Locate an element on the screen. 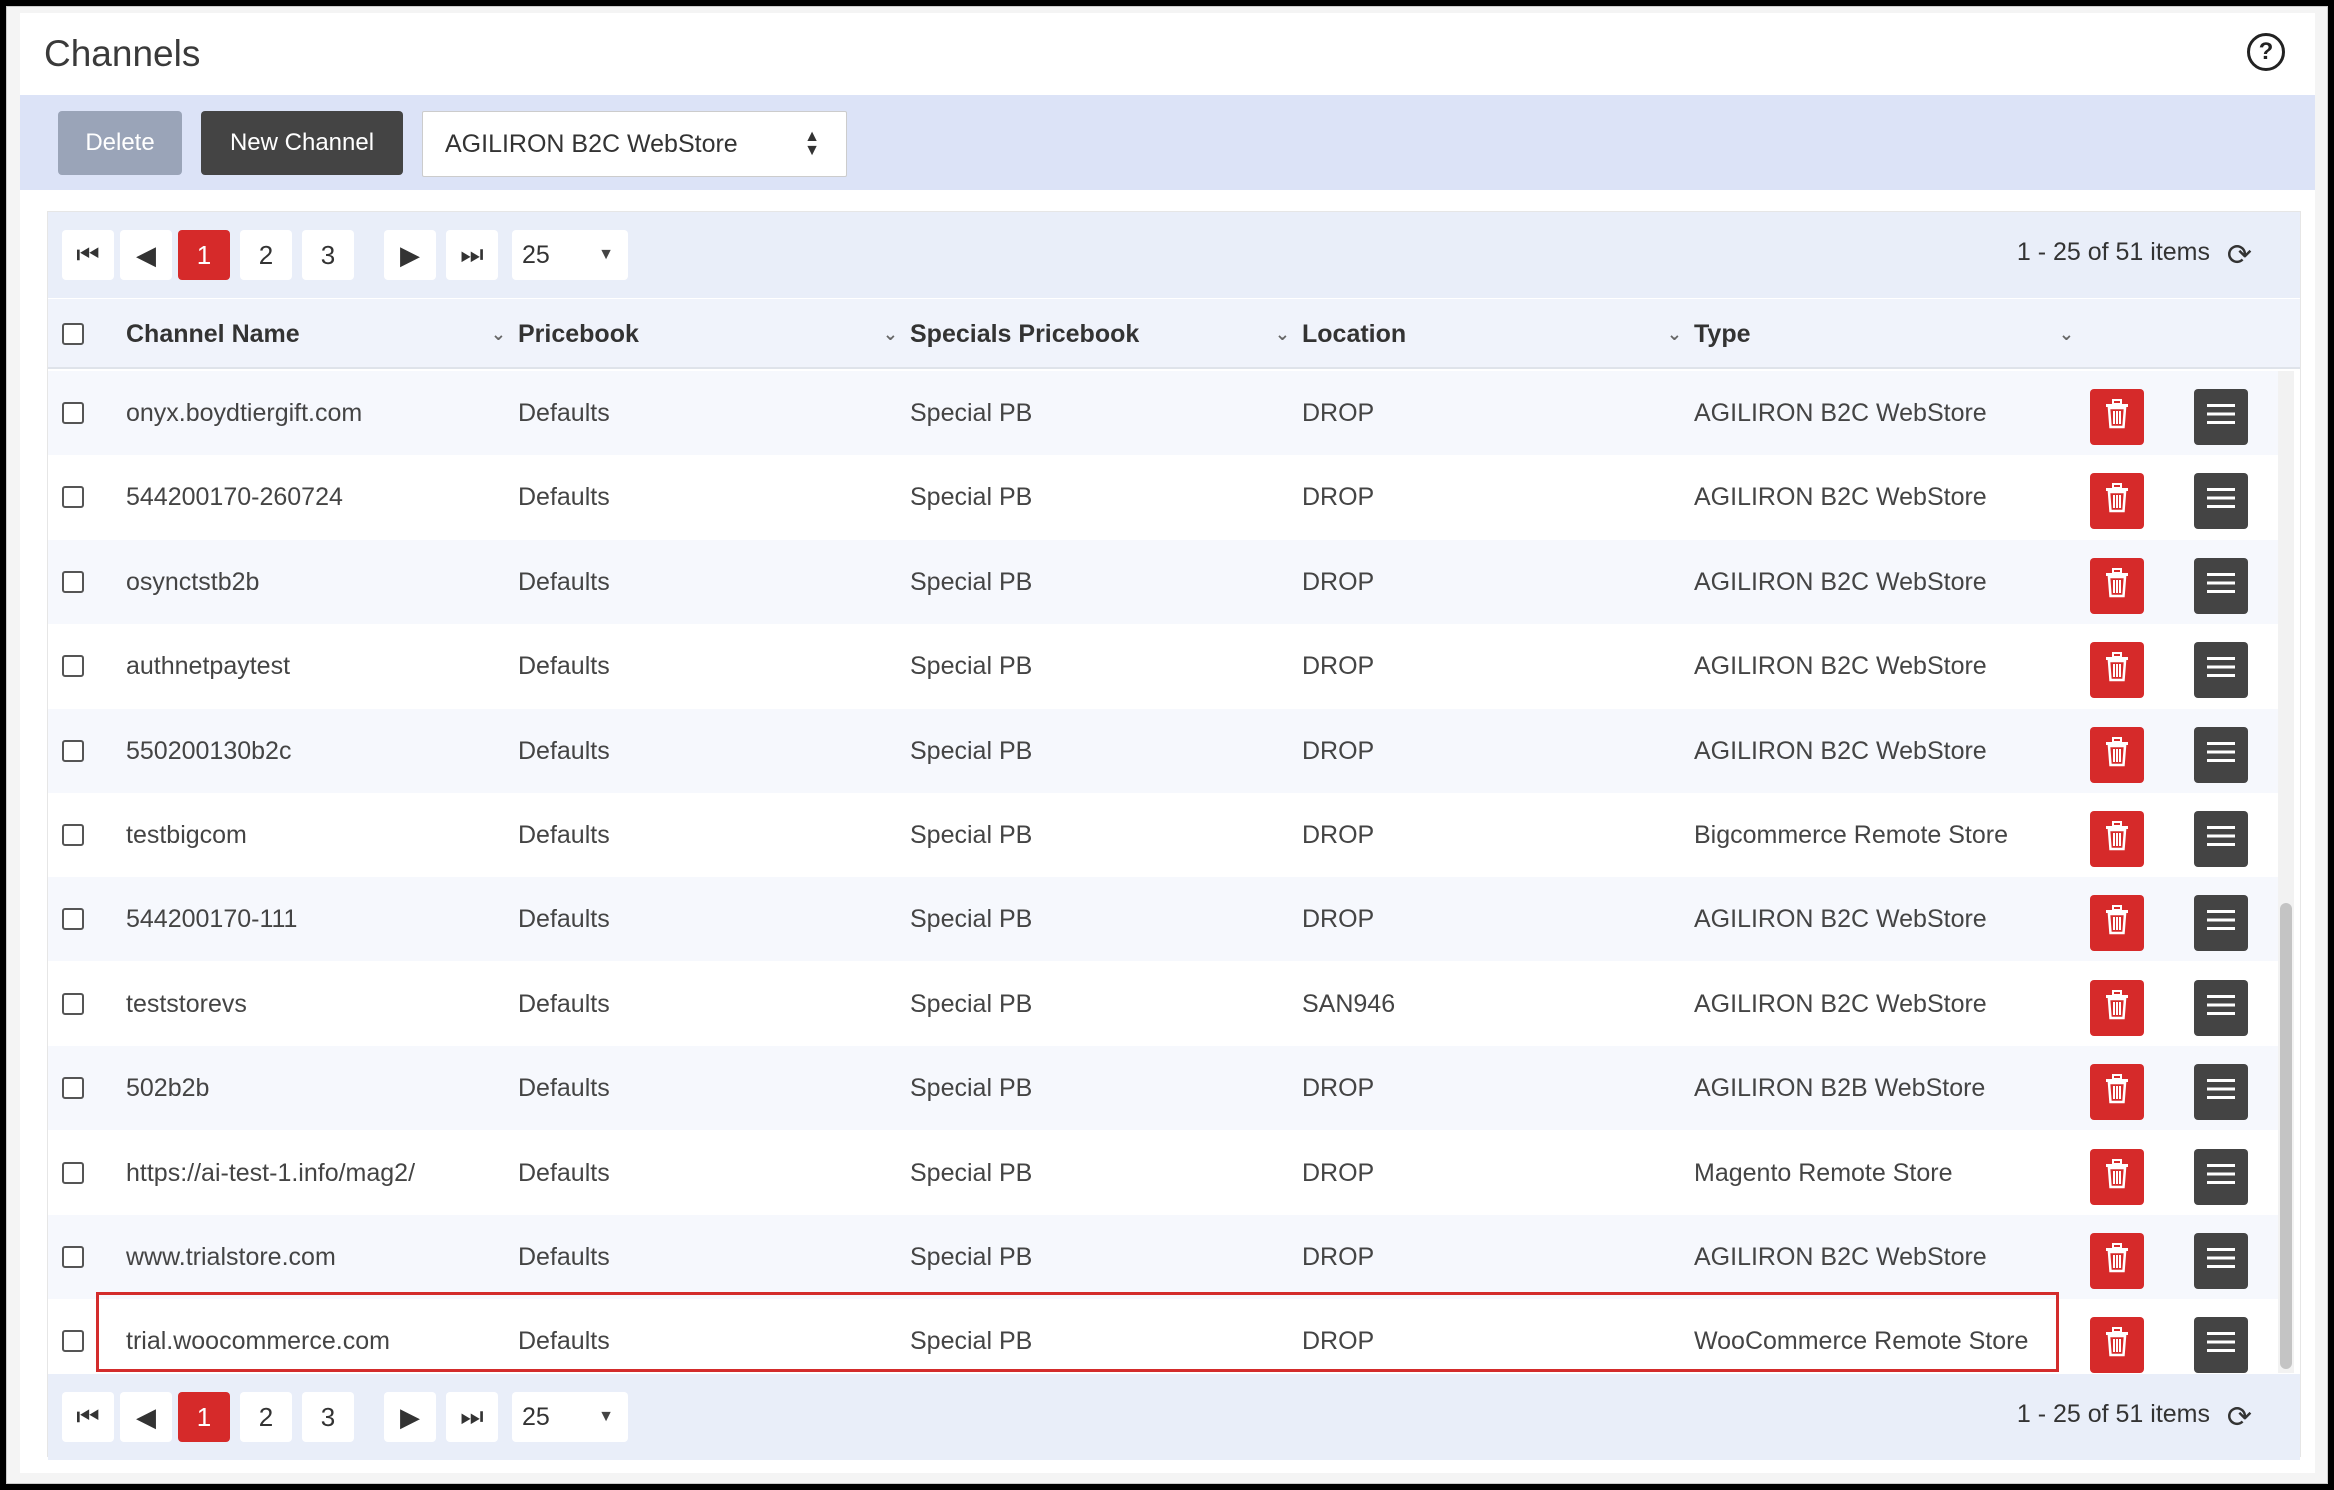 This screenshot has width=2334, height=1490. scrollbar-thumb is located at coordinates (2286, 1136).